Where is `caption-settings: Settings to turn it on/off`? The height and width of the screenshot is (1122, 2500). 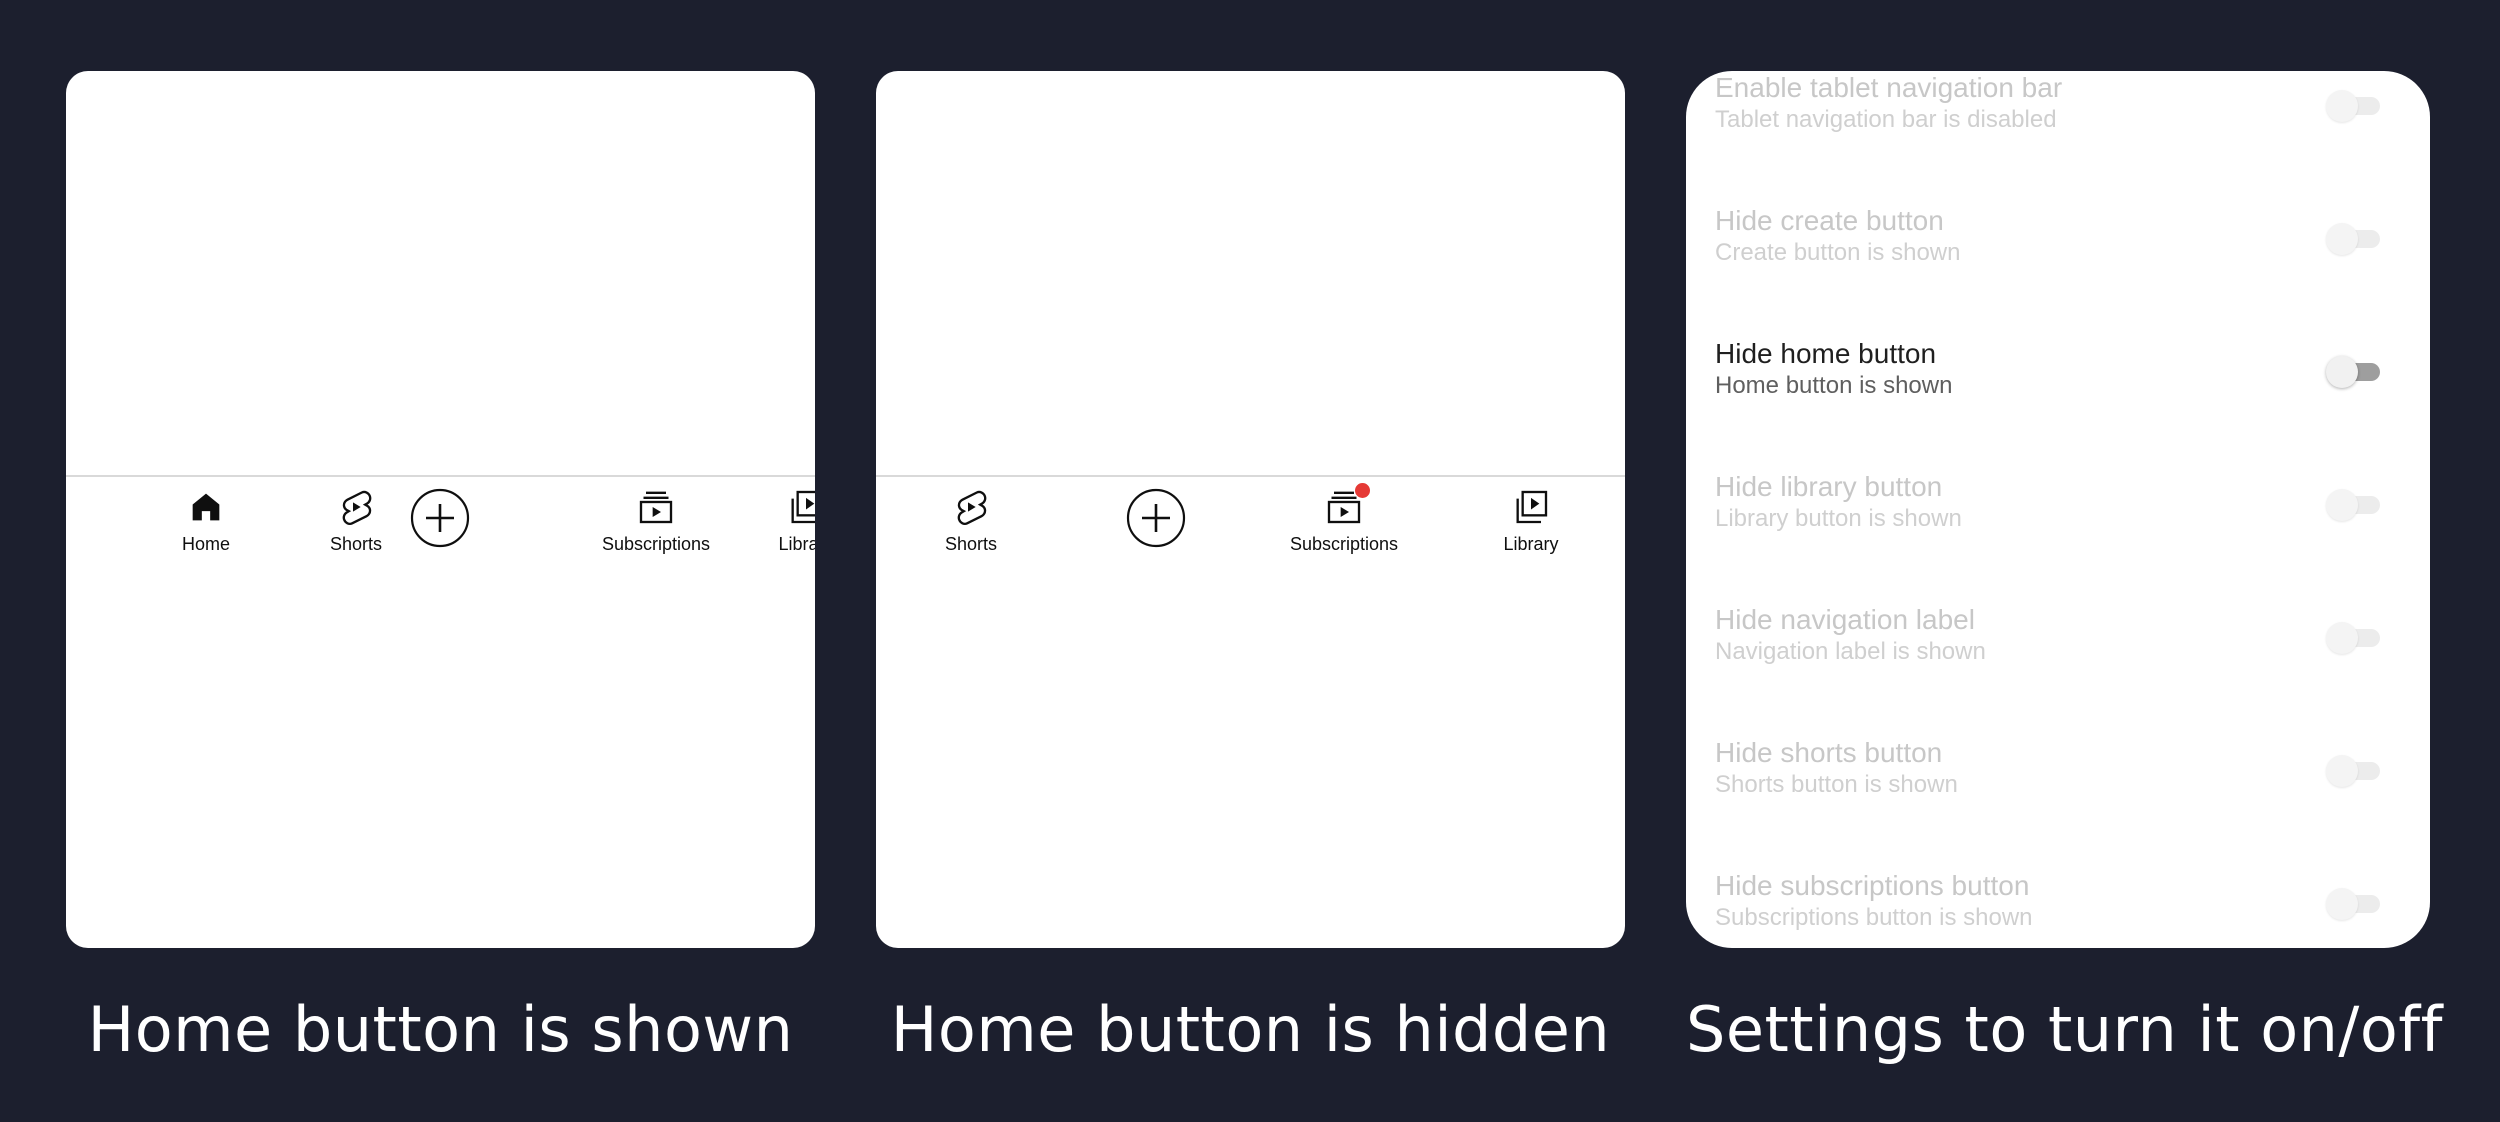 caption-settings: Settings to turn it on/off is located at coordinates (2064, 1029).